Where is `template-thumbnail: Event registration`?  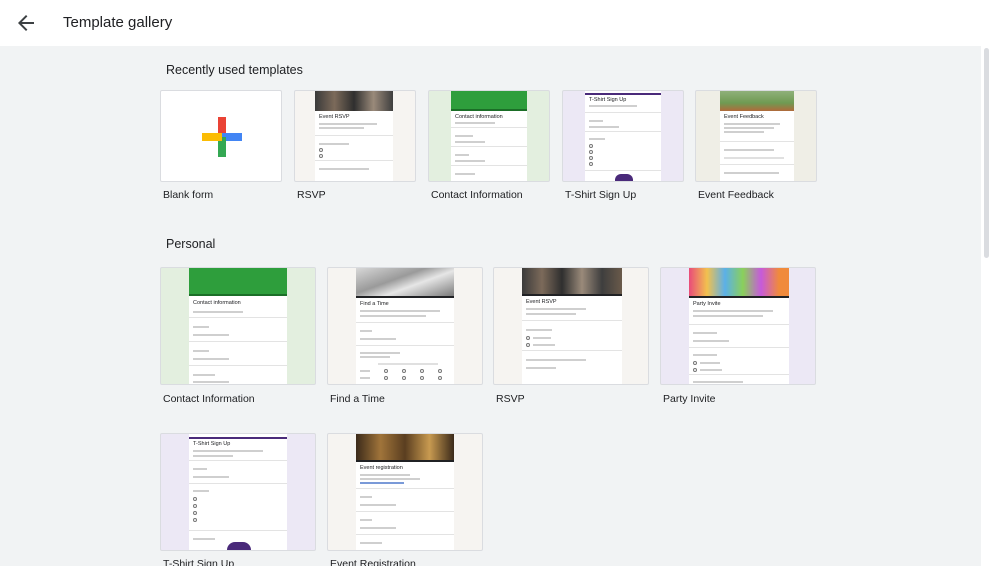 template-thumbnail: Event registration is located at coordinates (405, 492).